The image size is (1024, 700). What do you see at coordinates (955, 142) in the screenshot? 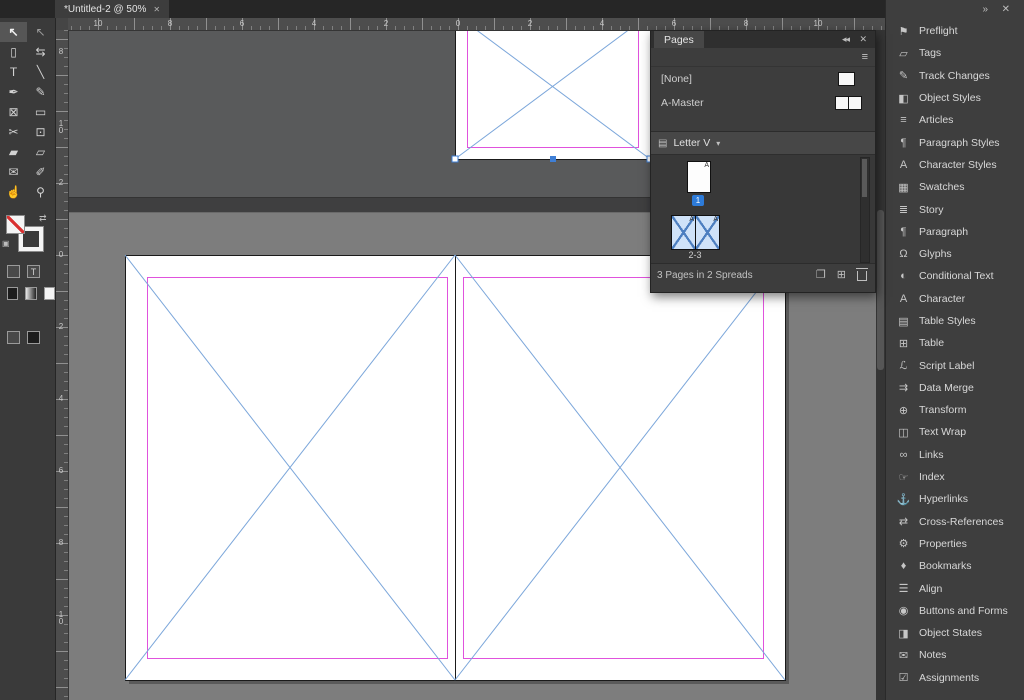
I see `dock-panel-paragraph-styles: ¶ Paragraph Styles` at bounding box center [955, 142].